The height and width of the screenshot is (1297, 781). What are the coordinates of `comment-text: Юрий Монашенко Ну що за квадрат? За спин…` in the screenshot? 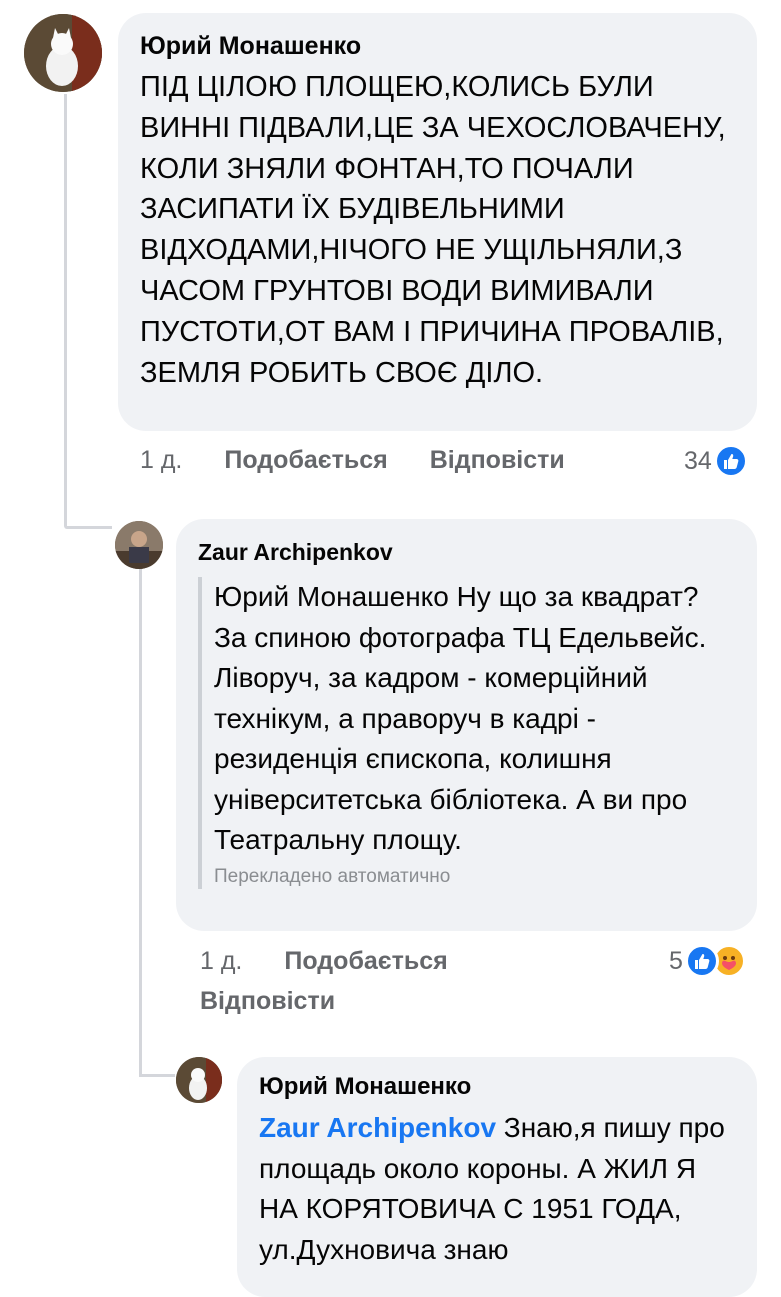 It's located at (460, 718).